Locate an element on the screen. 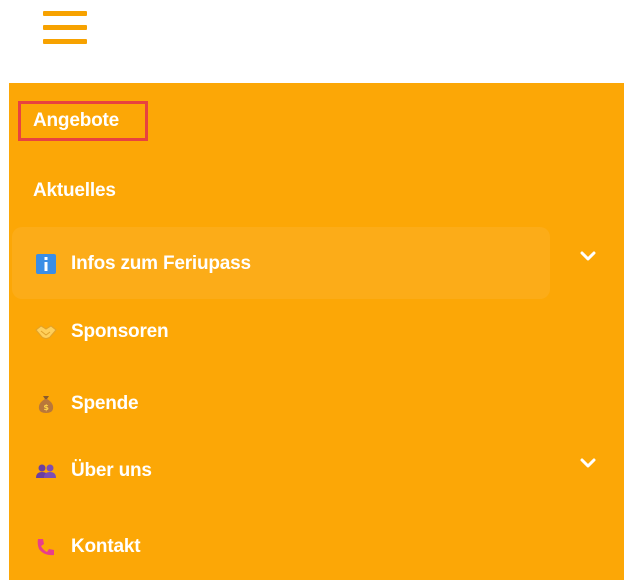  menu-item-label: Infos zum Feriupass is located at coordinates (161, 263).